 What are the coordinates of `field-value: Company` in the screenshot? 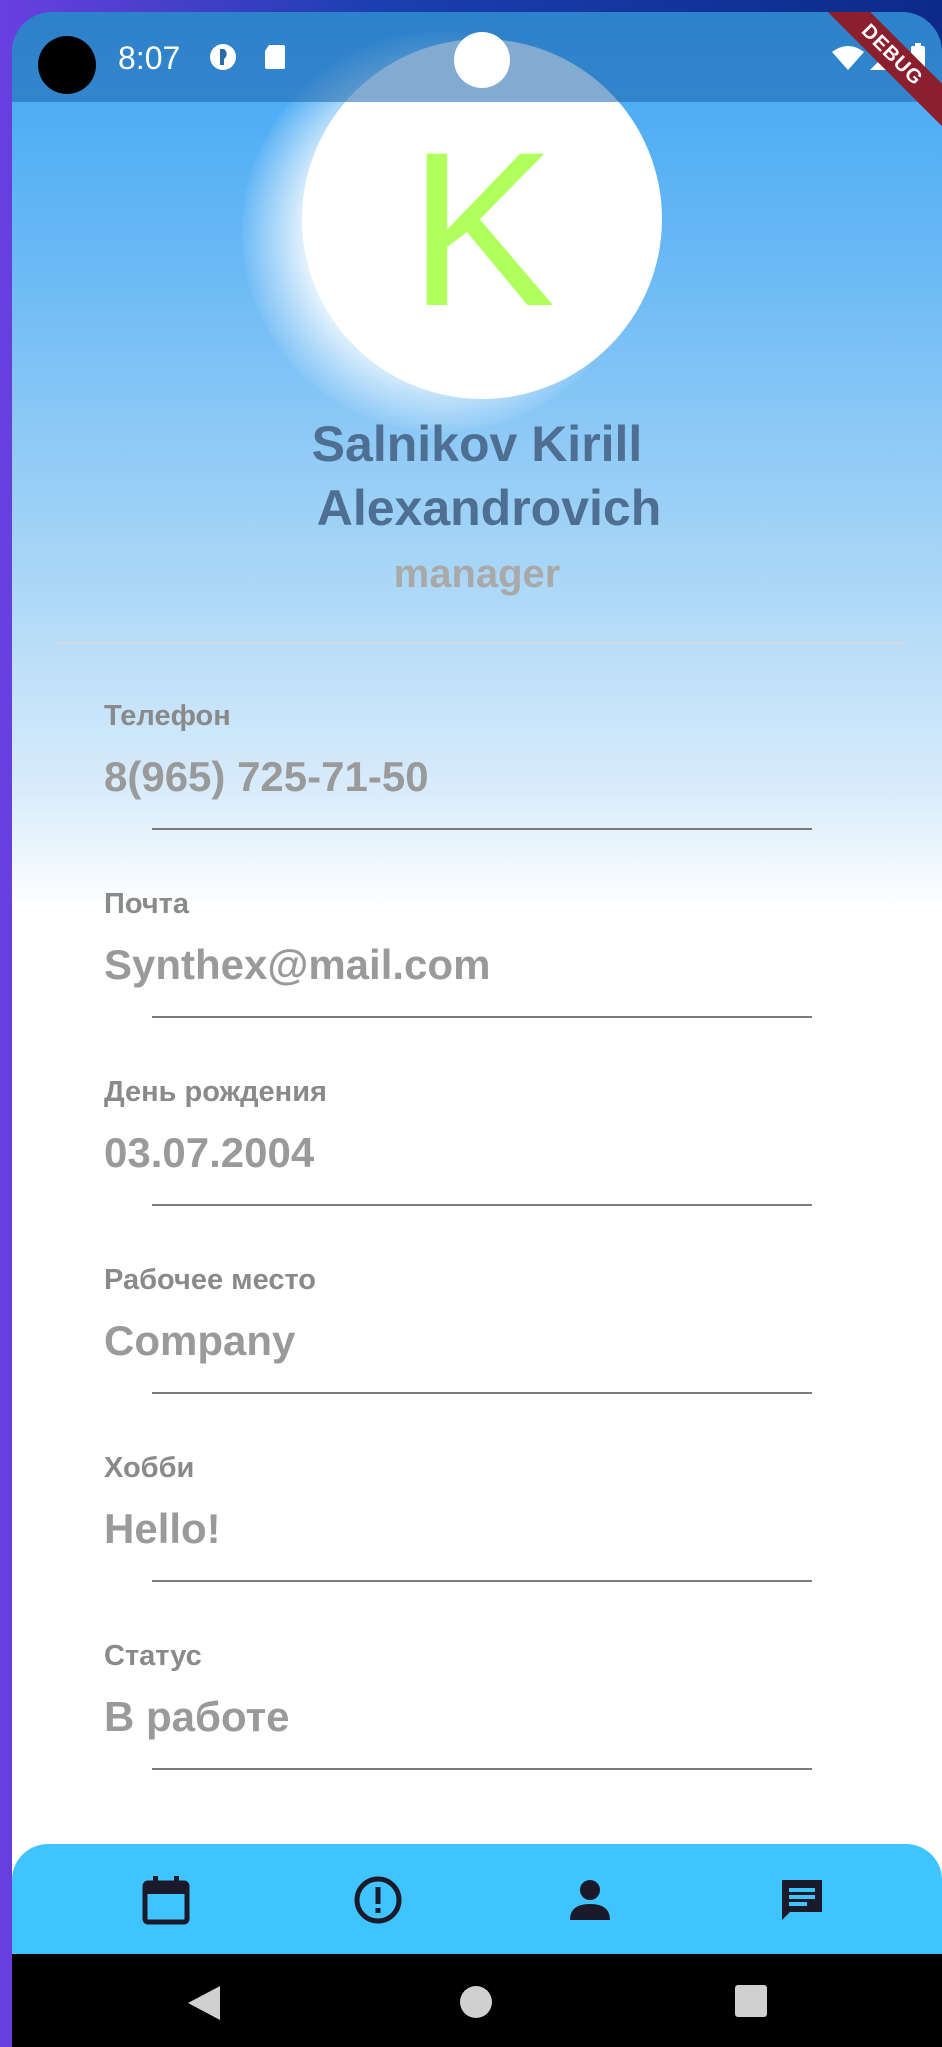 It's located at (464, 1341).